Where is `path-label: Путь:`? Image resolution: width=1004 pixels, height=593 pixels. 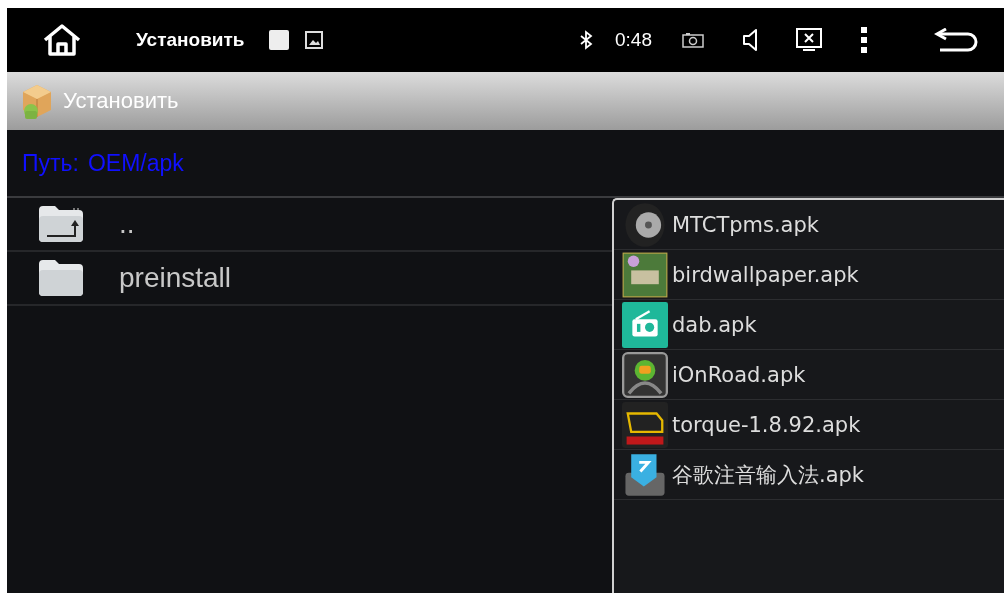 path-label: Путь: is located at coordinates (50, 163).